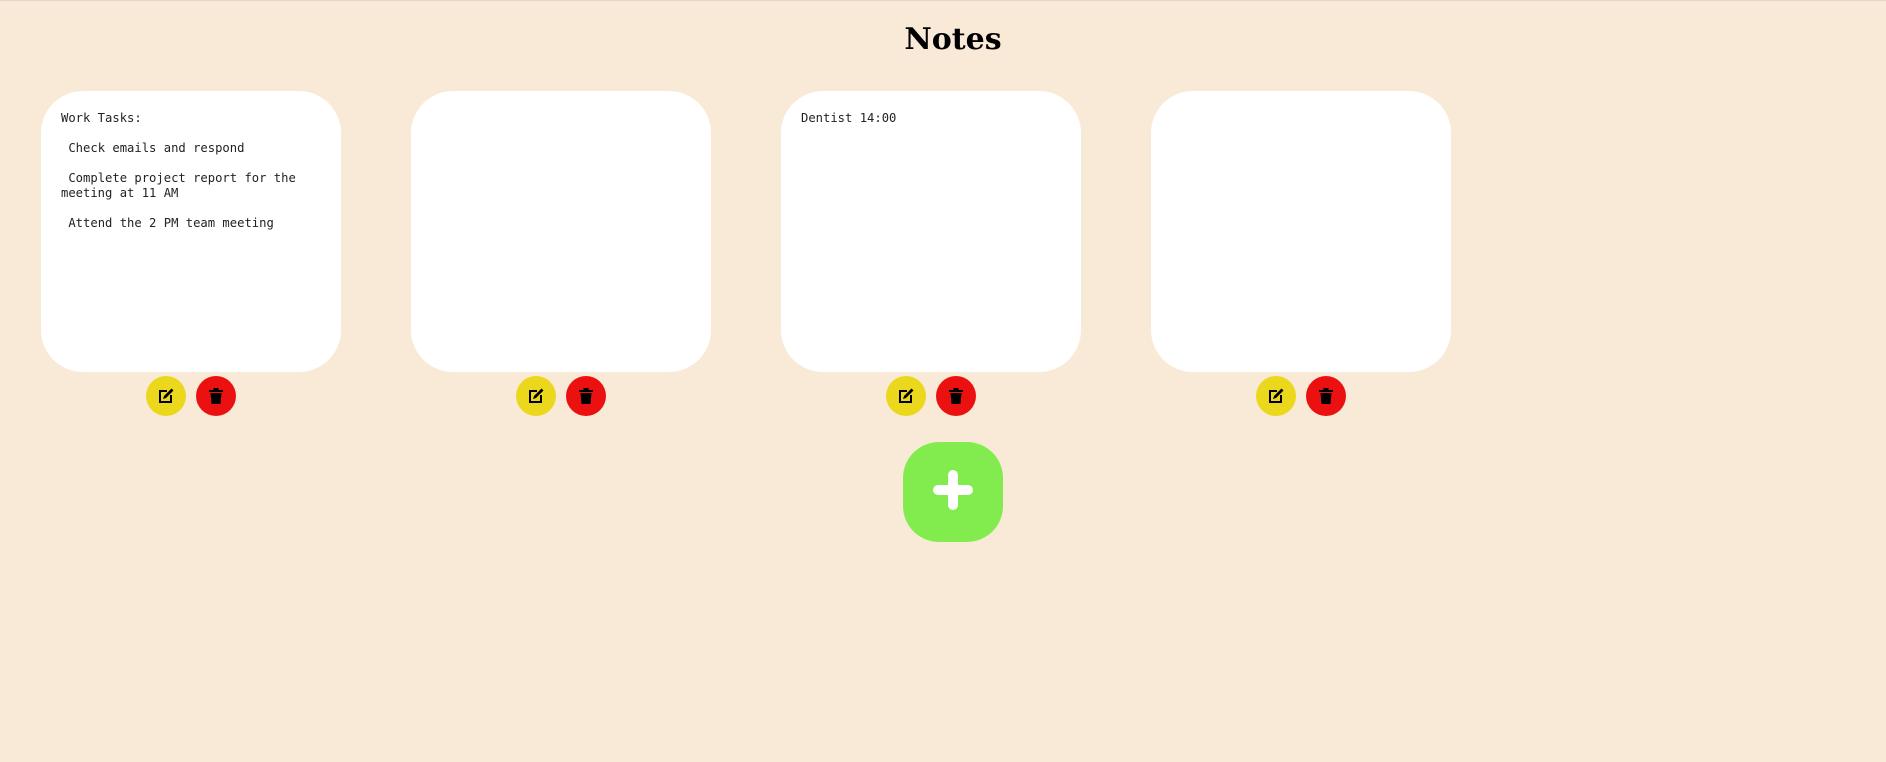 Image resolution: width=1886 pixels, height=762 pixels. I want to click on note-card: Dentist 14:00, so click(931, 253).